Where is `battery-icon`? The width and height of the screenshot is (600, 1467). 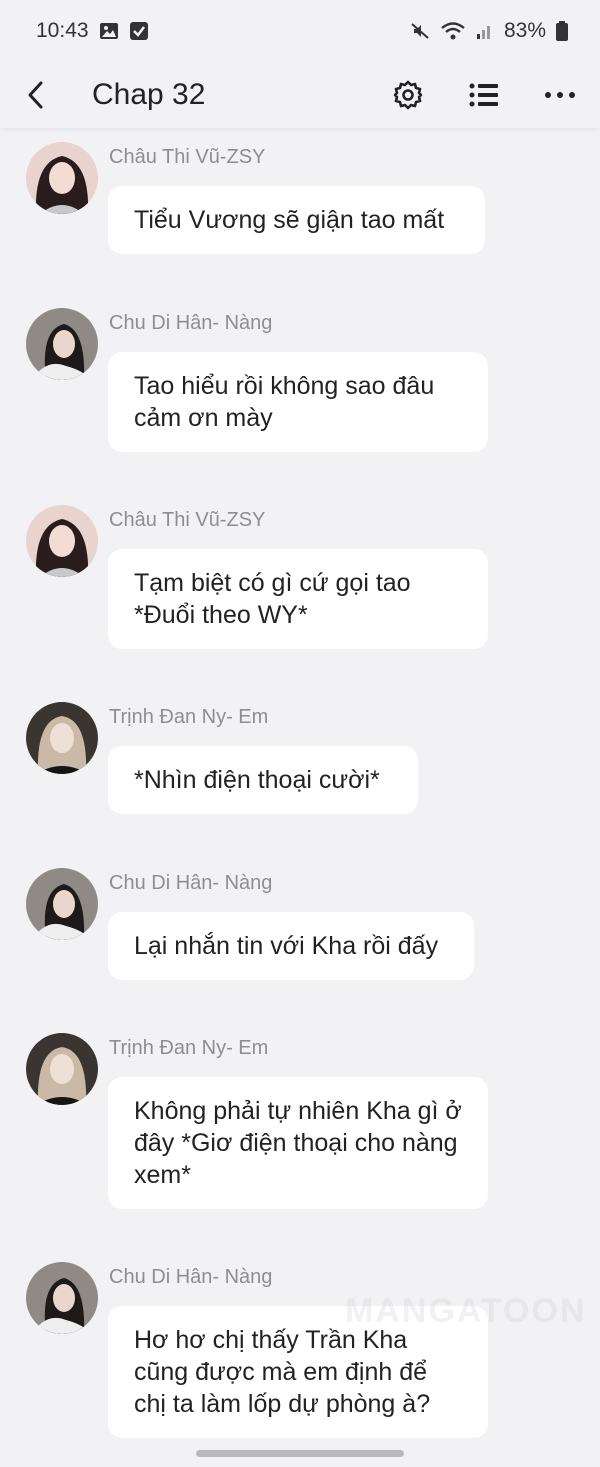
battery-icon is located at coordinates (562, 31).